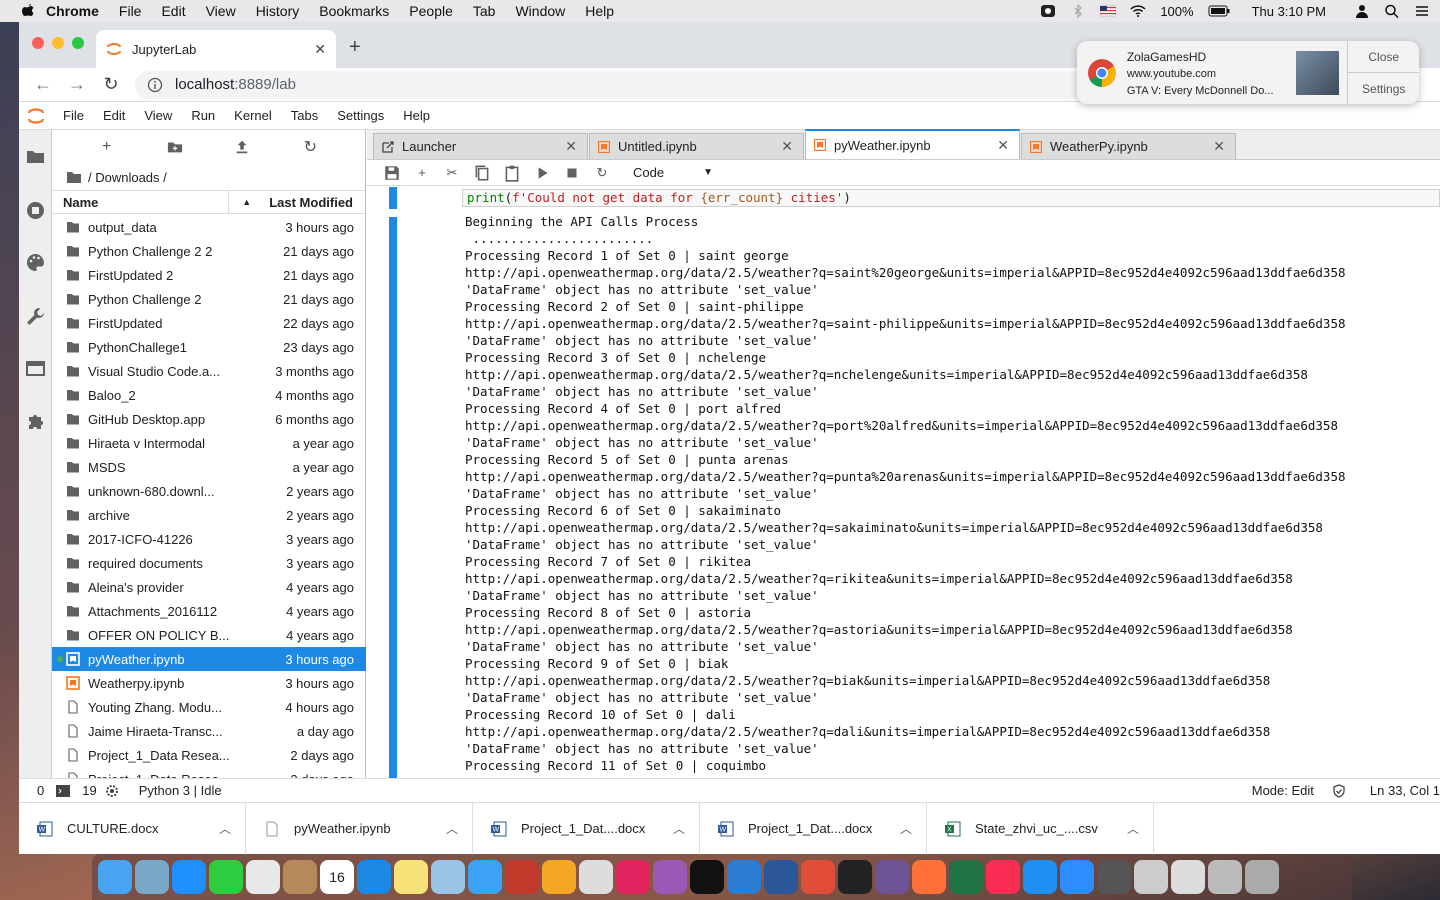 Image resolution: width=1440 pixels, height=900 pixels. What do you see at coordinates (781, 877) in the screenshot?
I see `word-icon` at bounding box center [781, 877].